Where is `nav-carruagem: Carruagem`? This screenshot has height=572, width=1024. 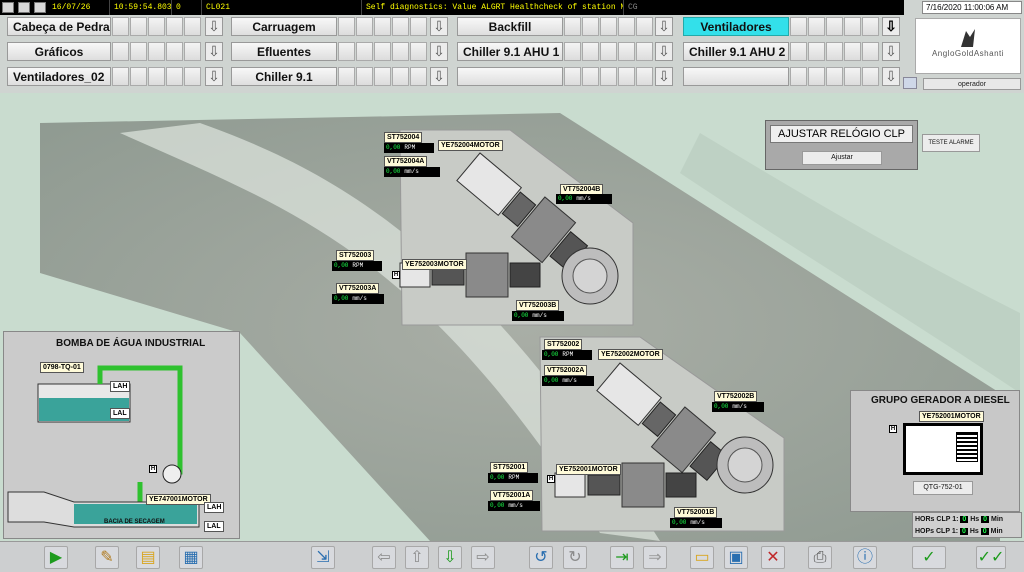
nav-carruagem: Carruagem is located at coordinates (284, 26).